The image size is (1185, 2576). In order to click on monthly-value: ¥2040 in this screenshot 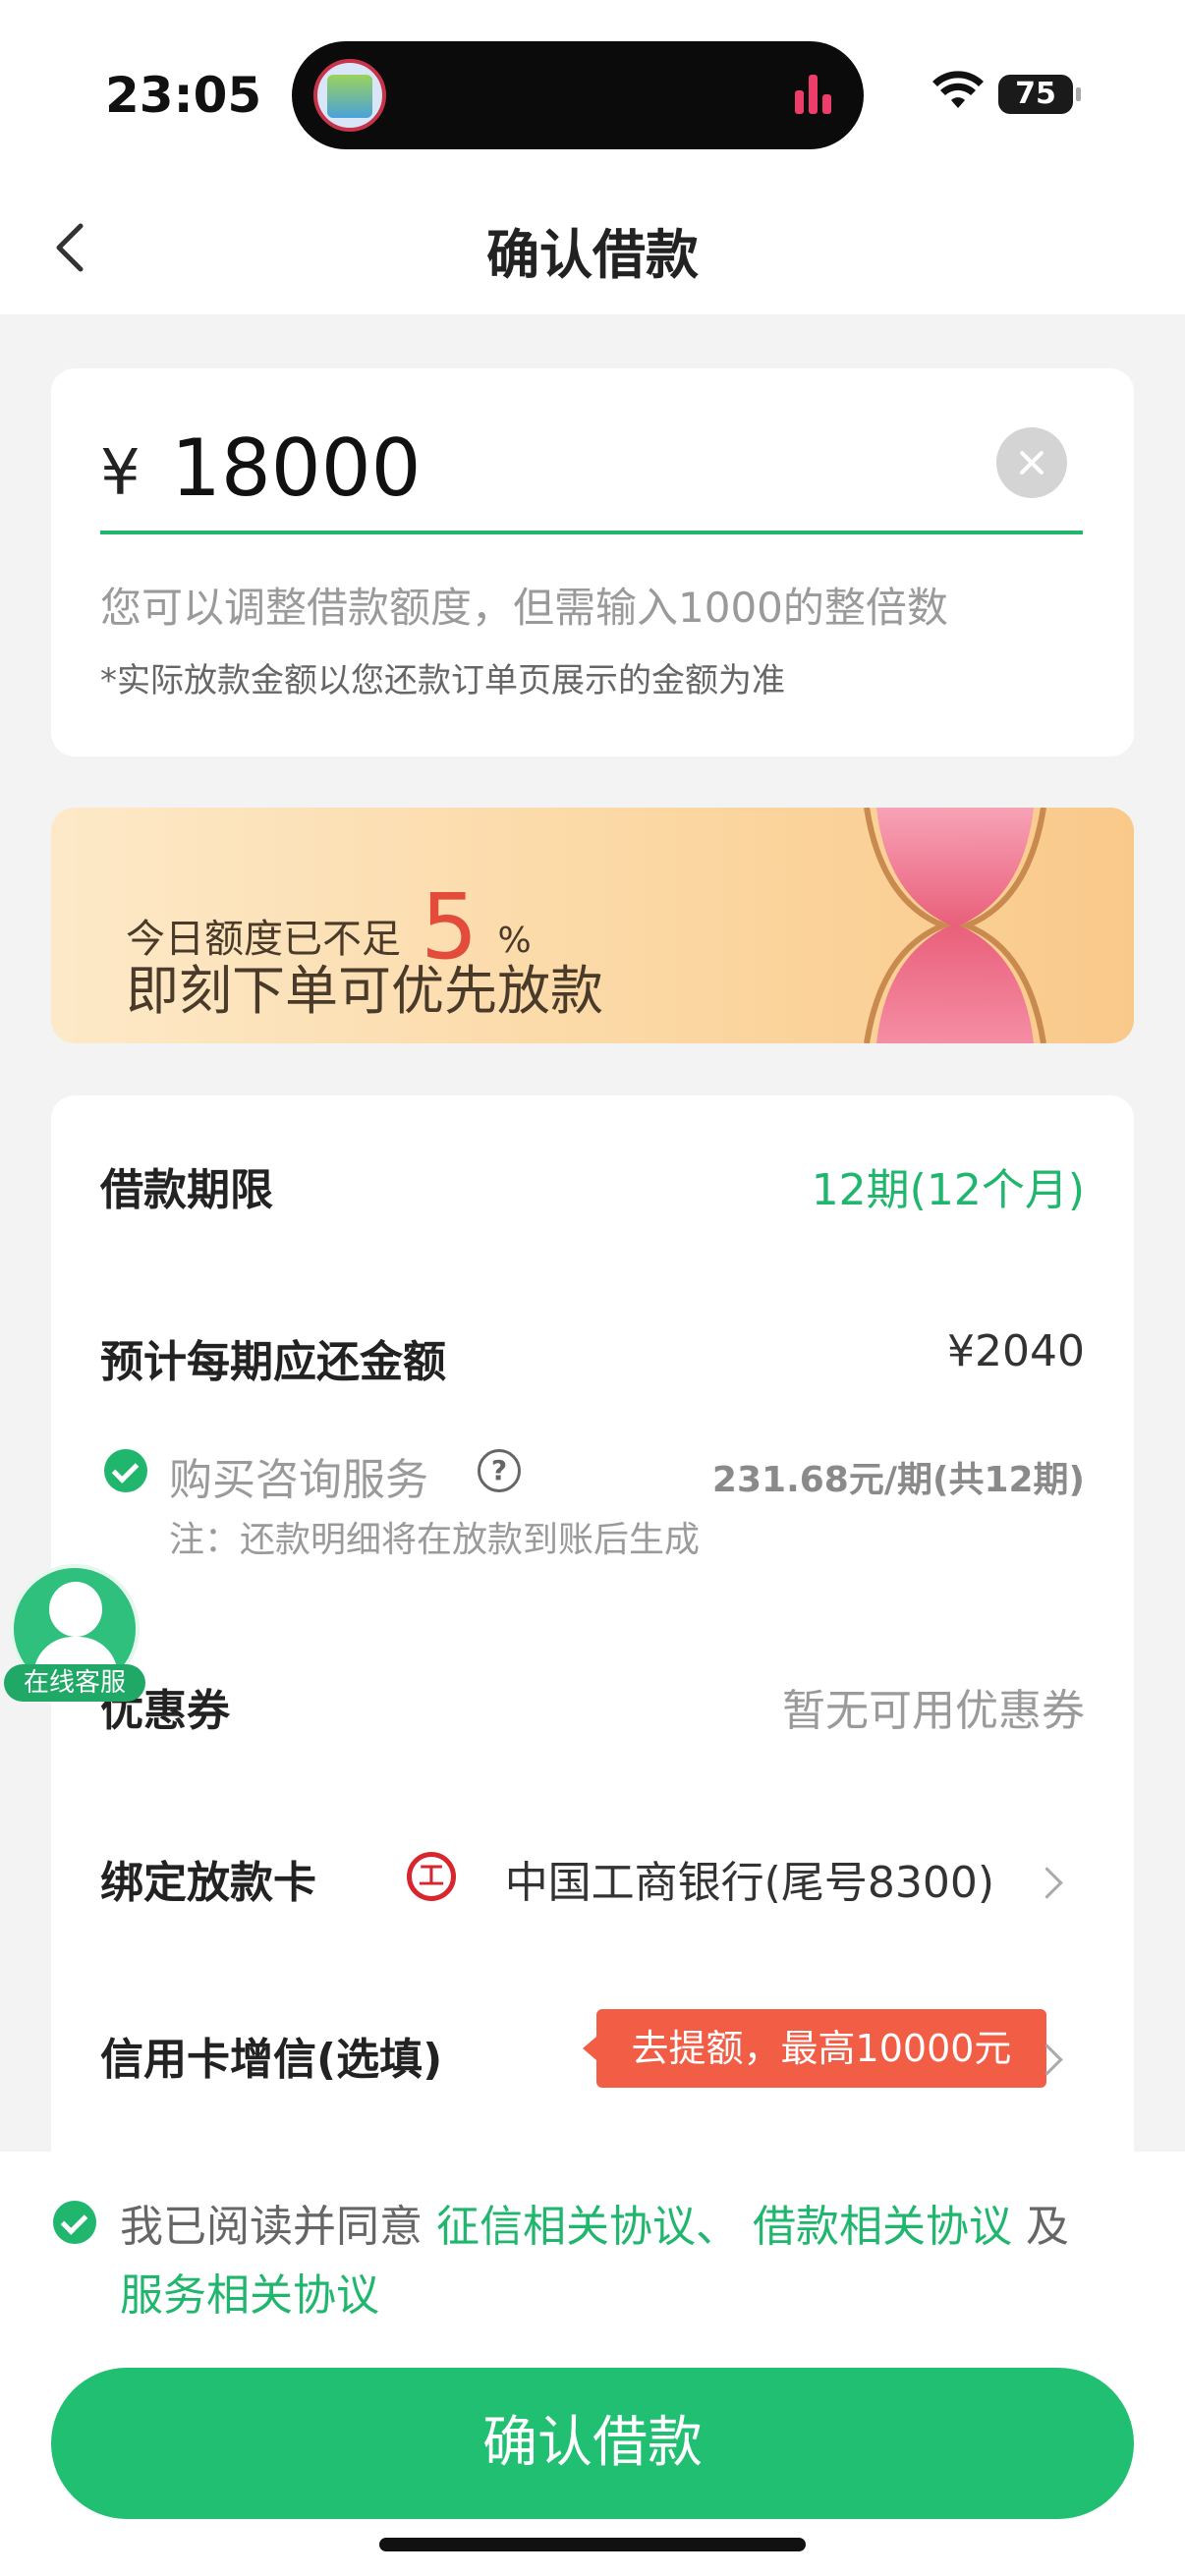, I will do `click(1016, 1351)`.